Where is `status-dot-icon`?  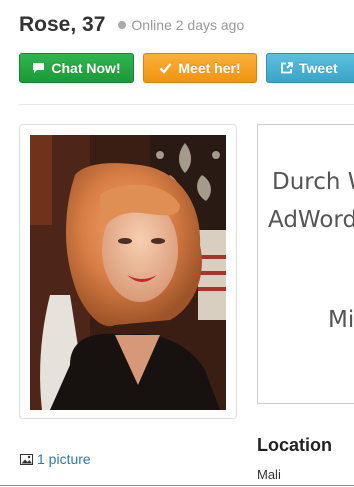
status-dot-icon is located at coordinates (122, 25).